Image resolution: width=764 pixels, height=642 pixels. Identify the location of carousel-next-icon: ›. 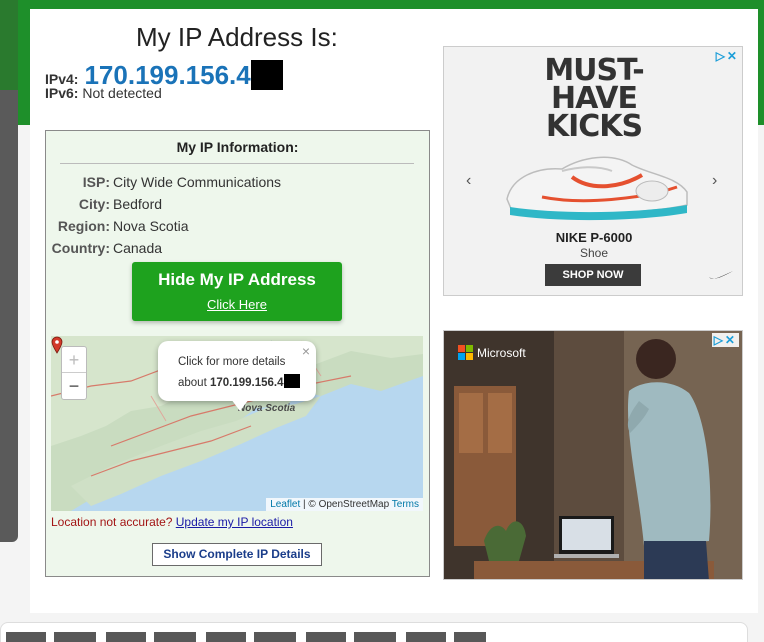
(714, 181).